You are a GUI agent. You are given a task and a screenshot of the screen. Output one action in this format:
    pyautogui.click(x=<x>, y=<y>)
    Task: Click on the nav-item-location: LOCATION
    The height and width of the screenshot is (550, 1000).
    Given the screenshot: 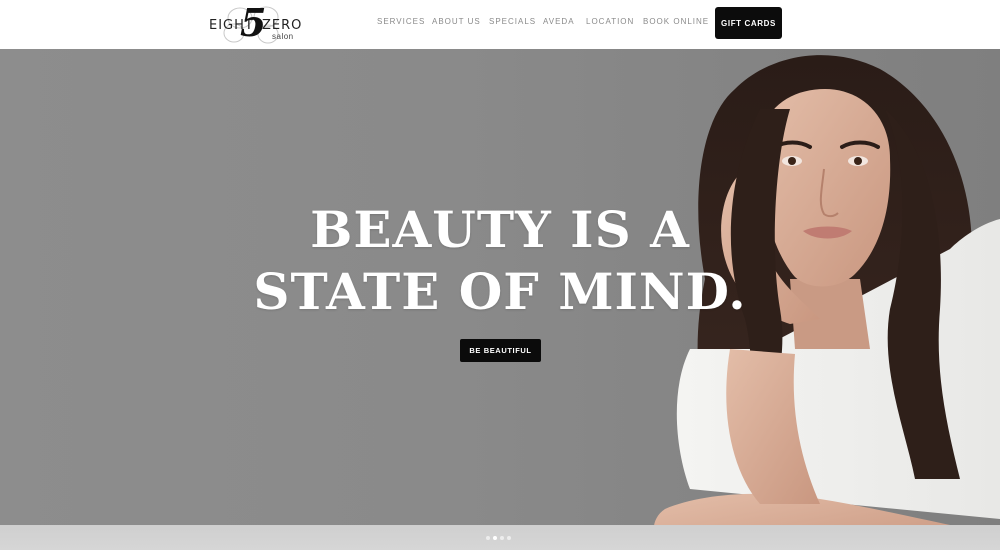 What is the action you would take?
    pyautogui.click(x=610, y=21)
    